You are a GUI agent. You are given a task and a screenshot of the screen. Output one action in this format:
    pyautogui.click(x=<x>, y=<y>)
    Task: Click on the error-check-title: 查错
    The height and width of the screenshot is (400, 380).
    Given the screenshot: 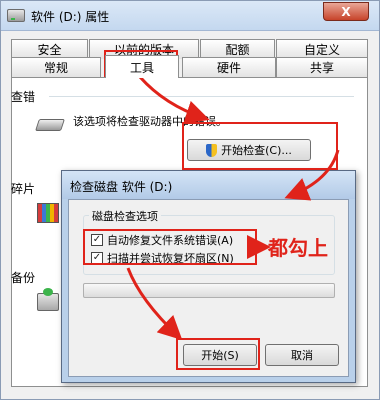 What is the action you would take?
    pyautogui.click(x=23, y=97)
    